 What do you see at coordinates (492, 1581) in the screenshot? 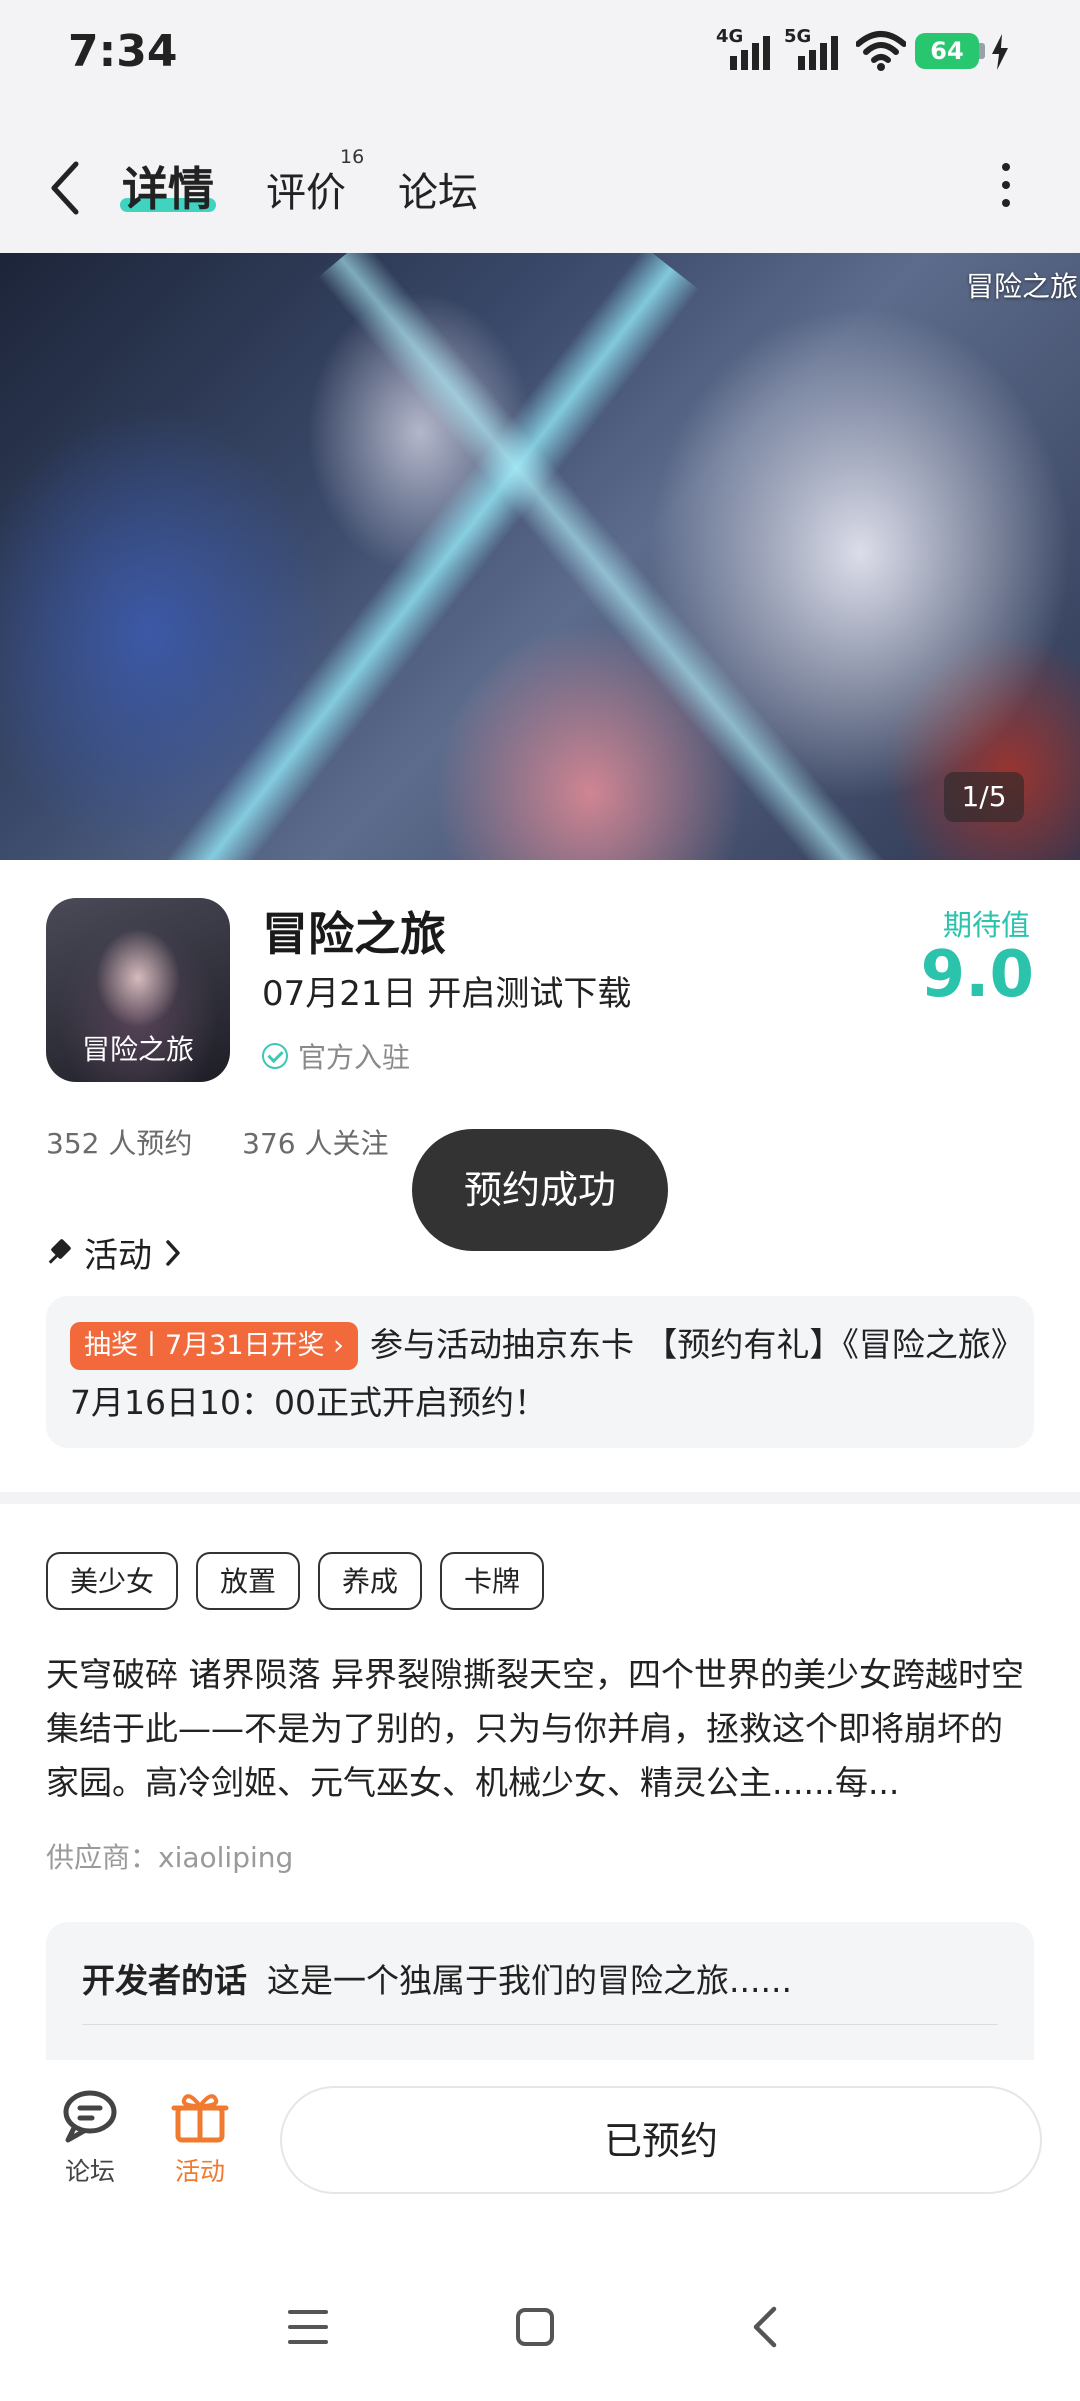
I see `tag-chip: 卡牌` at bounding box center [492, 1581].